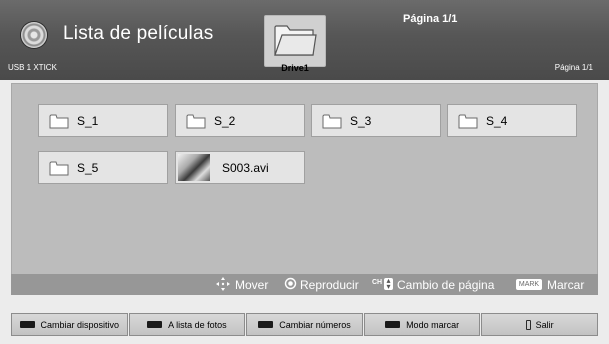 This screenshot has height=344, width=609. What do you see at coordinates (32, 67) in the screenshot?
I see `device-label: USB 1 XTICK` at bounding box center [32, 67].